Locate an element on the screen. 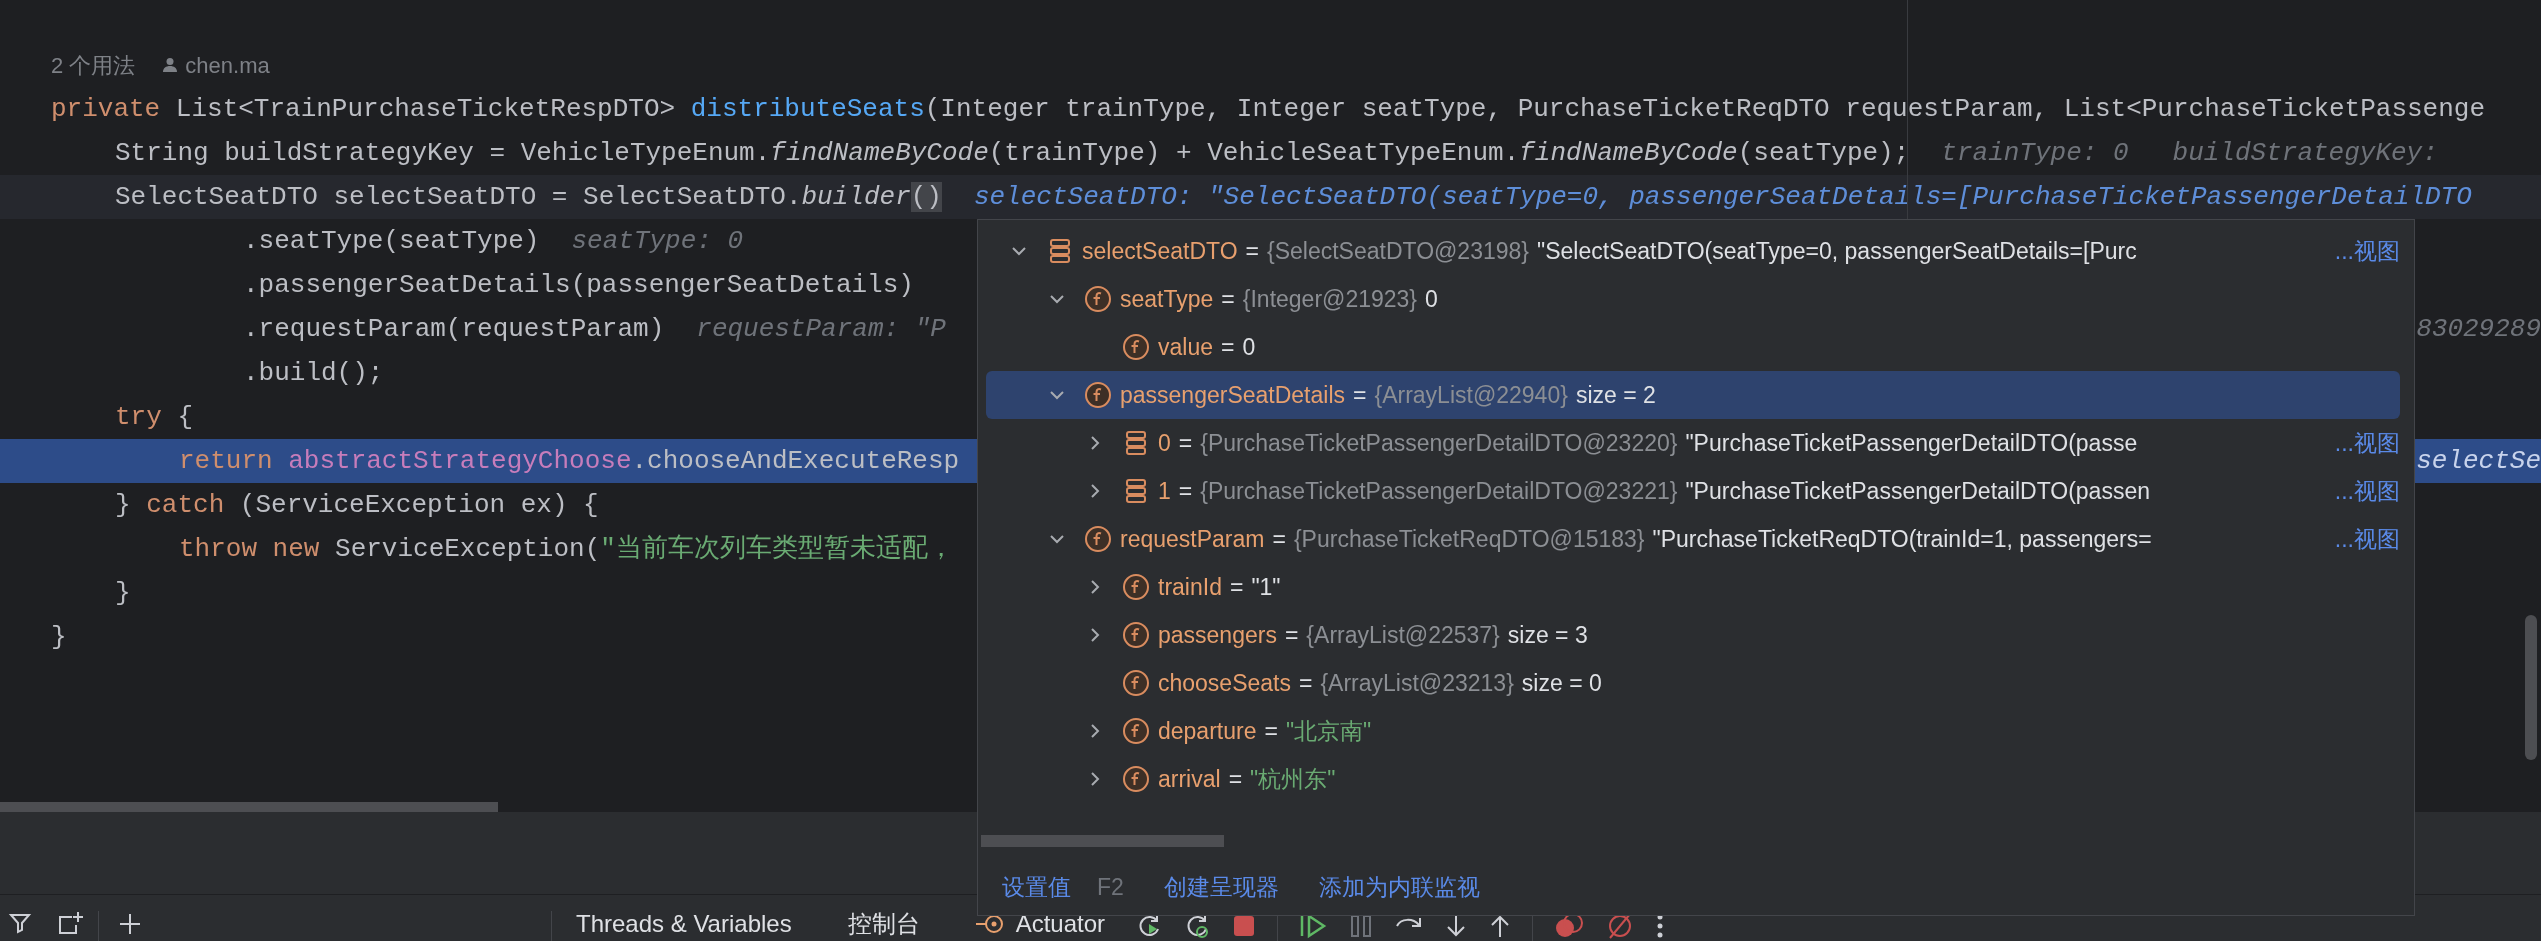 The width and height of the screenshot is (2541, 941). tree-row: 0 = {PurchaseTicketPassengerDetailDTO@23220} "PurchaseTicketPassengerDetailDTO(passe ...视图 is located at coordinates (1693, 443).